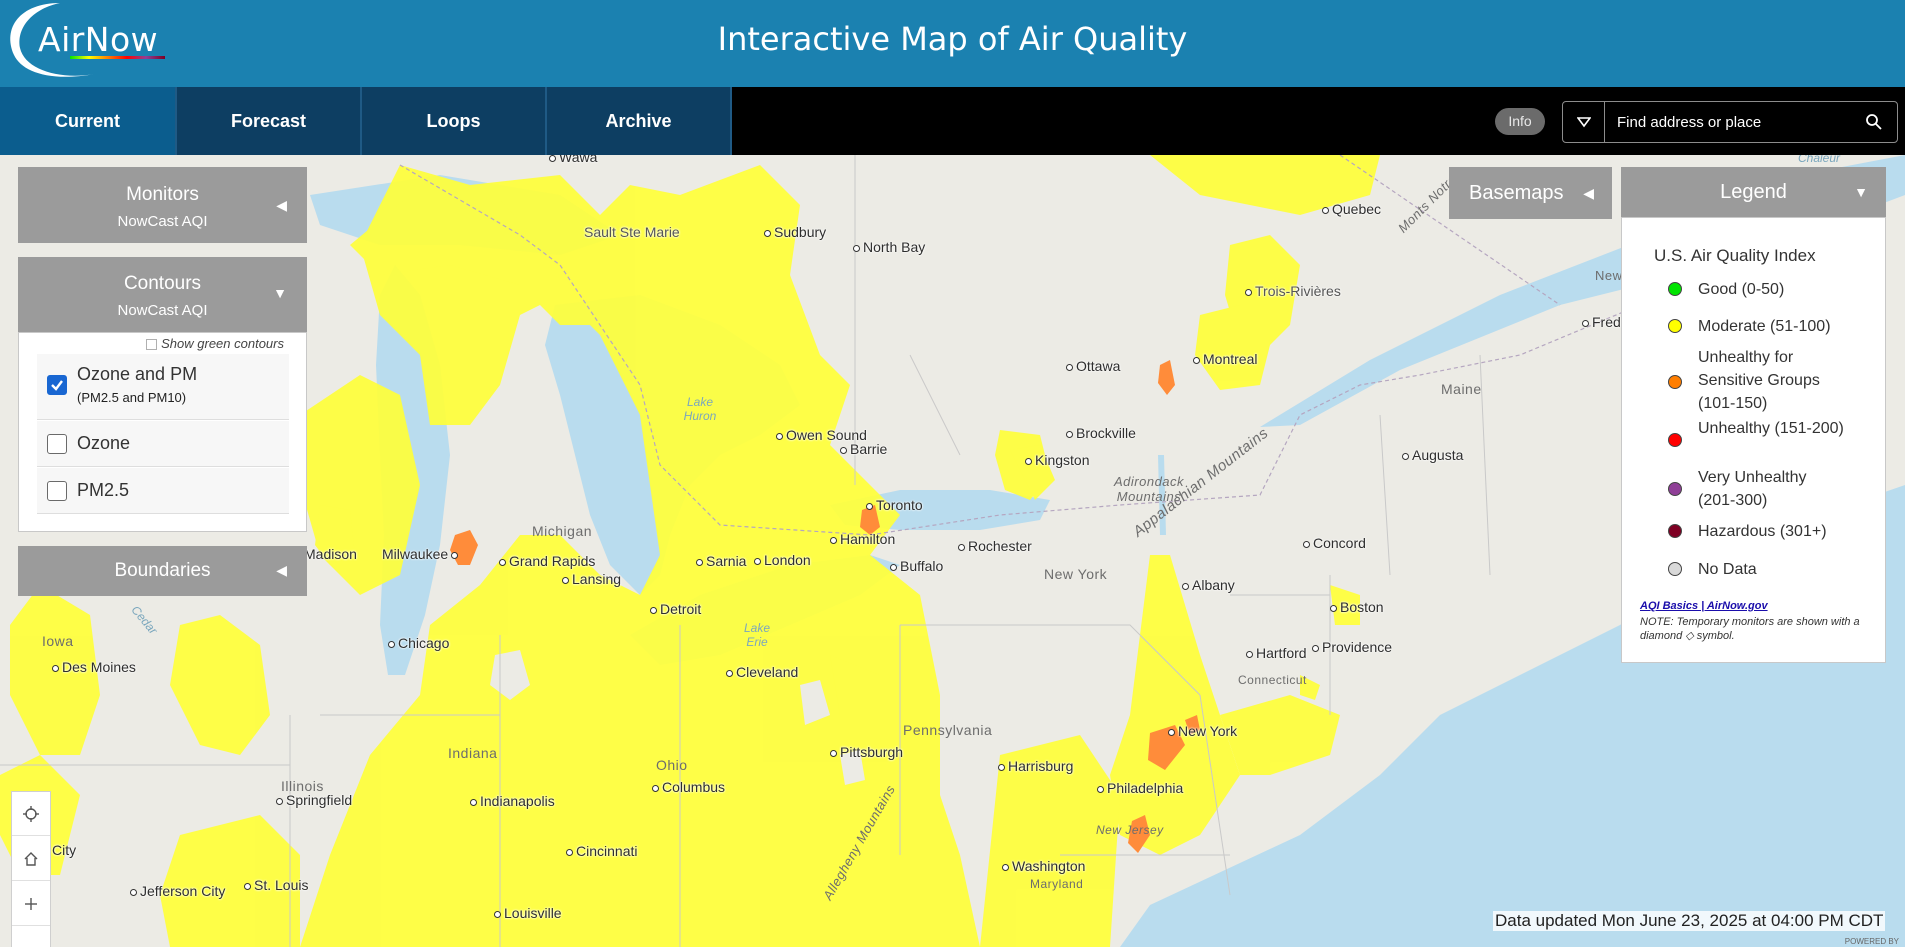  Describe the element at coordinates (889, 247) in the screenshot. I see `city-label: North Bay` at that location.